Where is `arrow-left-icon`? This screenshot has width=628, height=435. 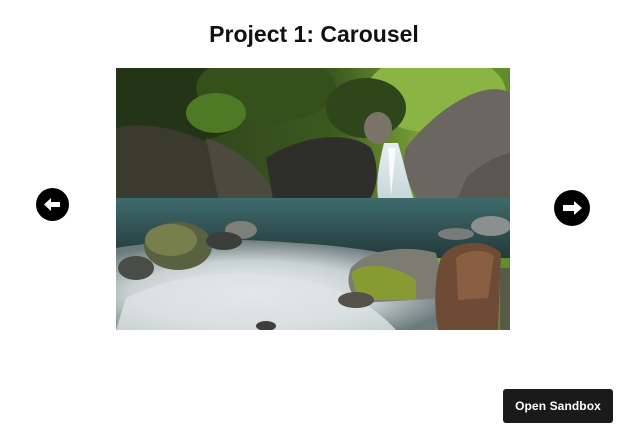
arrow-left-icon is located at coordinates (52, 204).